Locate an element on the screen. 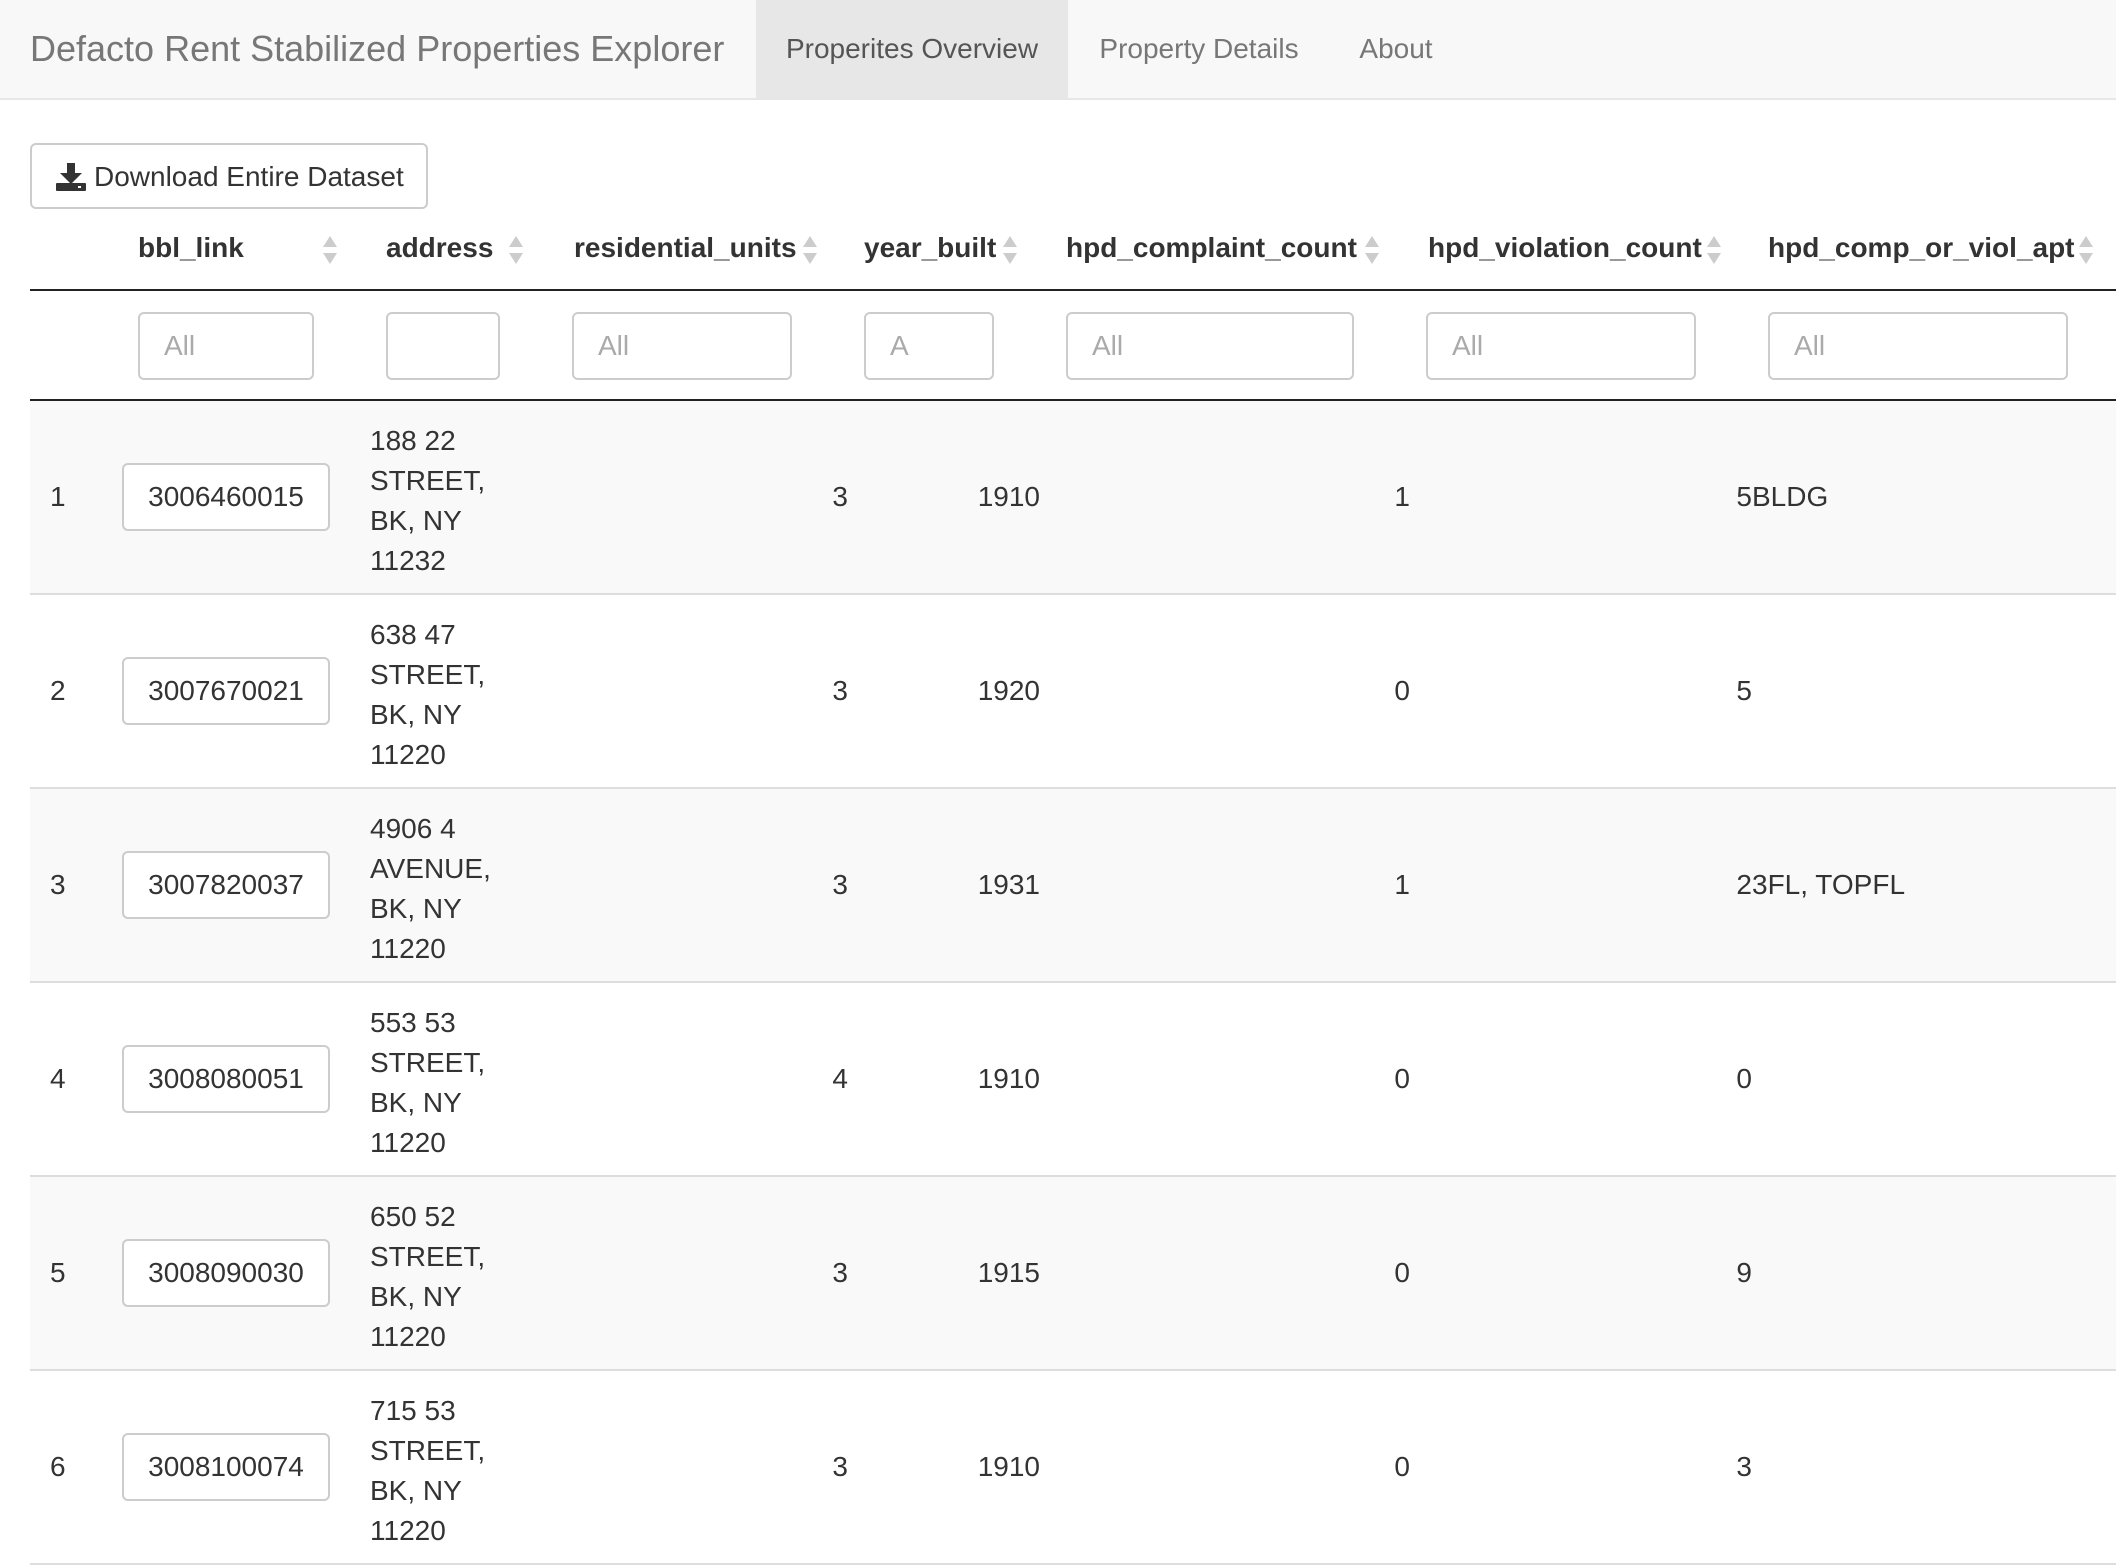  row-number: 4 is located at coordinates (58, 1078).